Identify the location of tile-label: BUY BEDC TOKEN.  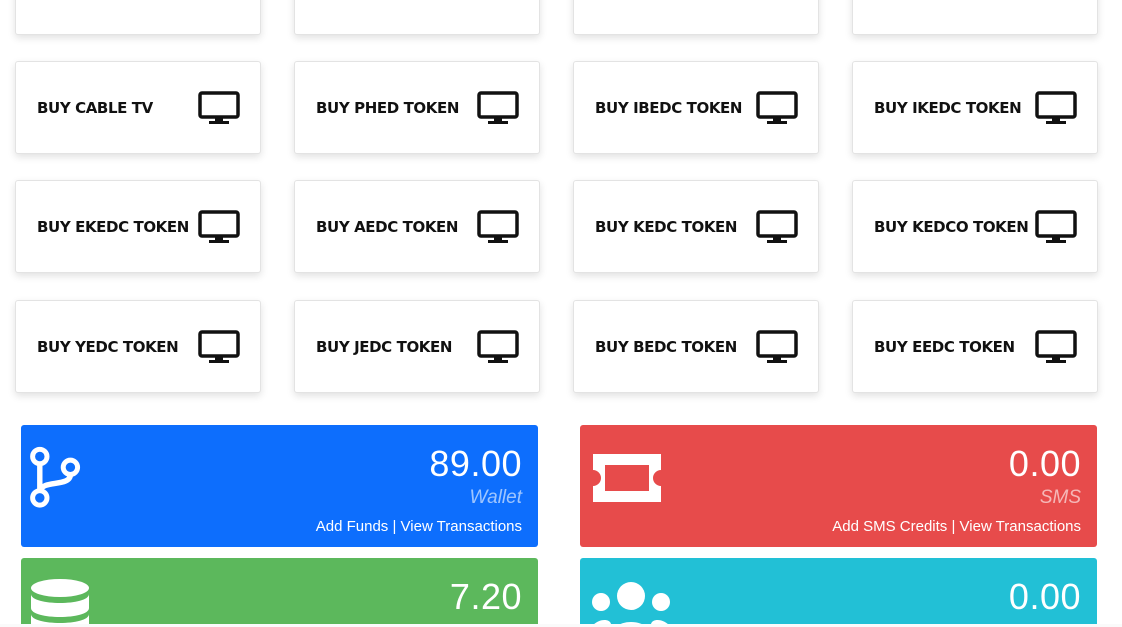
(666, 346).